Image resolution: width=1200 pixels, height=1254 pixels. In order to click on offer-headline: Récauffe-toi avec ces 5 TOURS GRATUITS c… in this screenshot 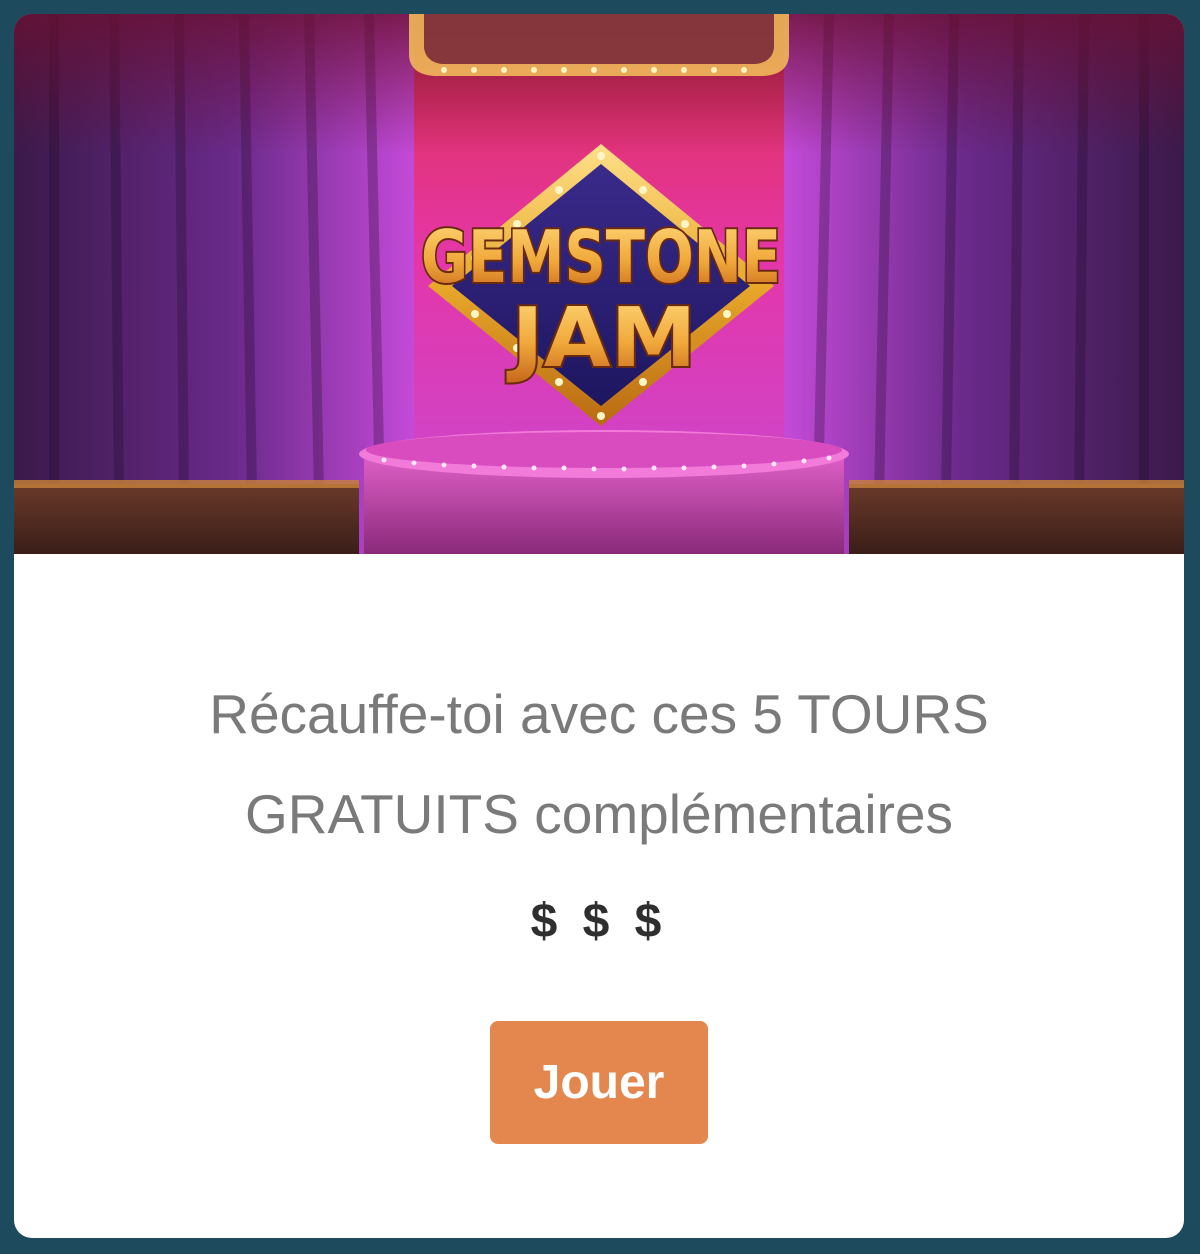, I will do `click(599, 764)`.